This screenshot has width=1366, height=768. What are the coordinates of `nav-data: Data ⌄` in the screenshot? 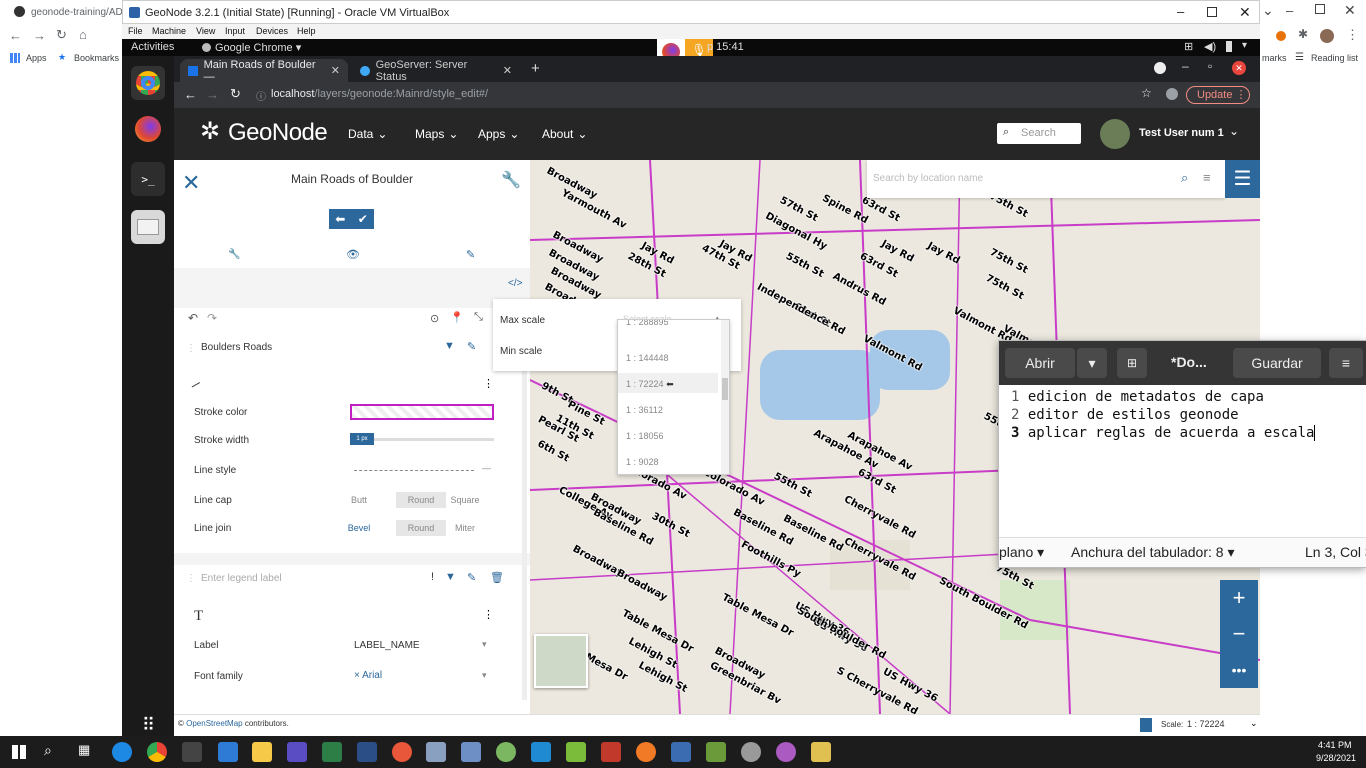 It's located at (367, 134).